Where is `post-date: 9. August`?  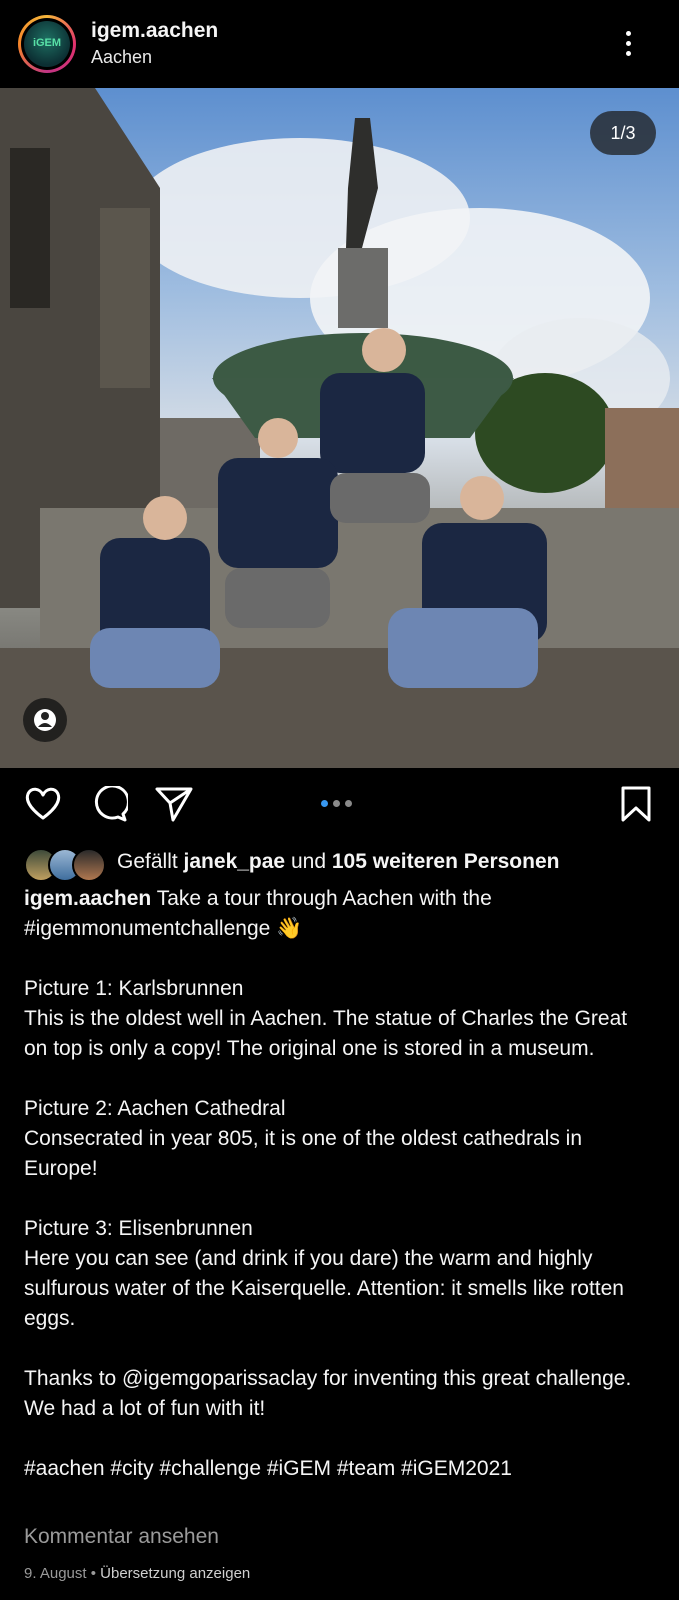
post-date: 9. August is located at coordinates (55, 1573).